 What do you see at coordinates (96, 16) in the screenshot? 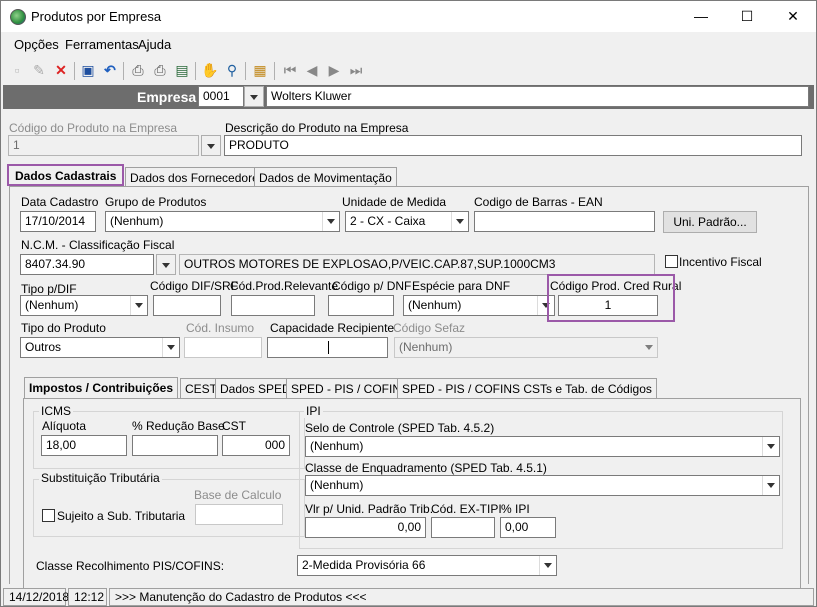
I see `window-title: Produtos por Empresa` at bounding box center [96, 16].